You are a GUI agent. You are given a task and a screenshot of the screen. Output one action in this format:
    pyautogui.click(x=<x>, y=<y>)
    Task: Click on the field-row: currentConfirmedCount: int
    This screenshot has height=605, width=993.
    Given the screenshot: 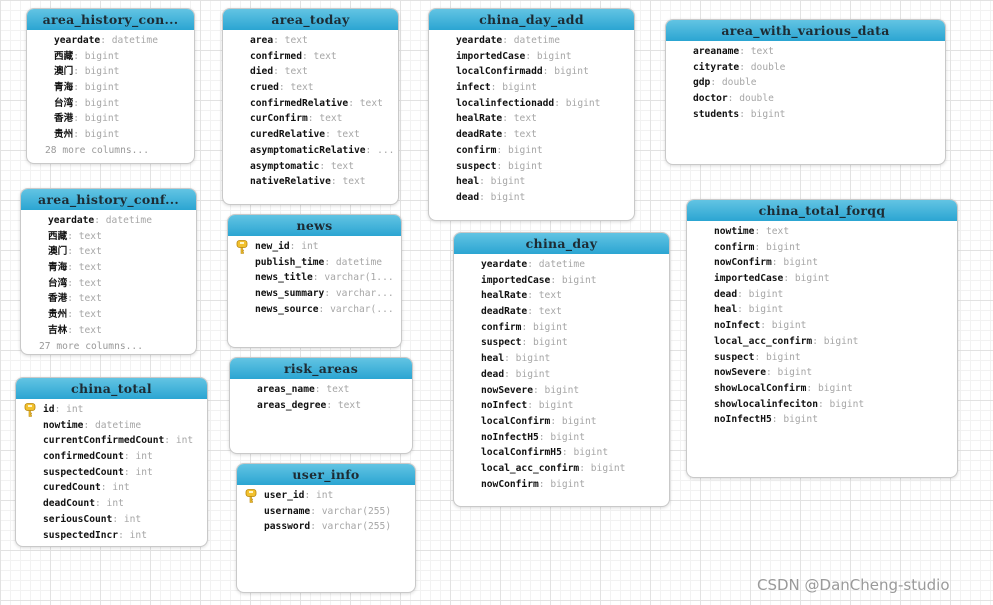 What is the action you would take?
    pyautogui.click(x=111, y=441)
    